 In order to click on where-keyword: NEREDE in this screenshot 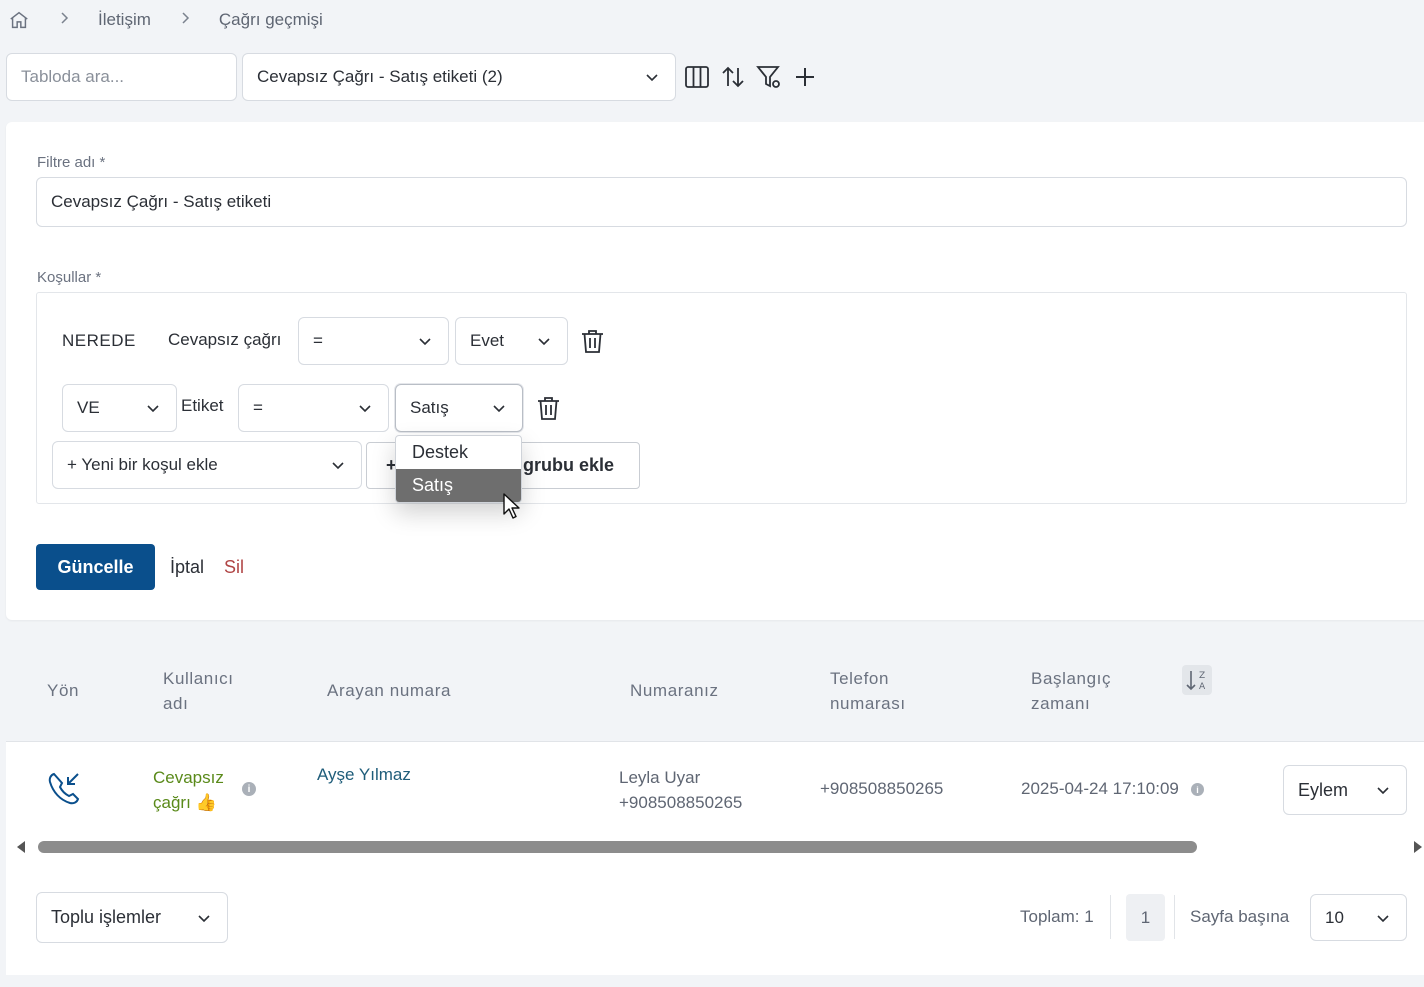, I will do `click(99, 340)`.